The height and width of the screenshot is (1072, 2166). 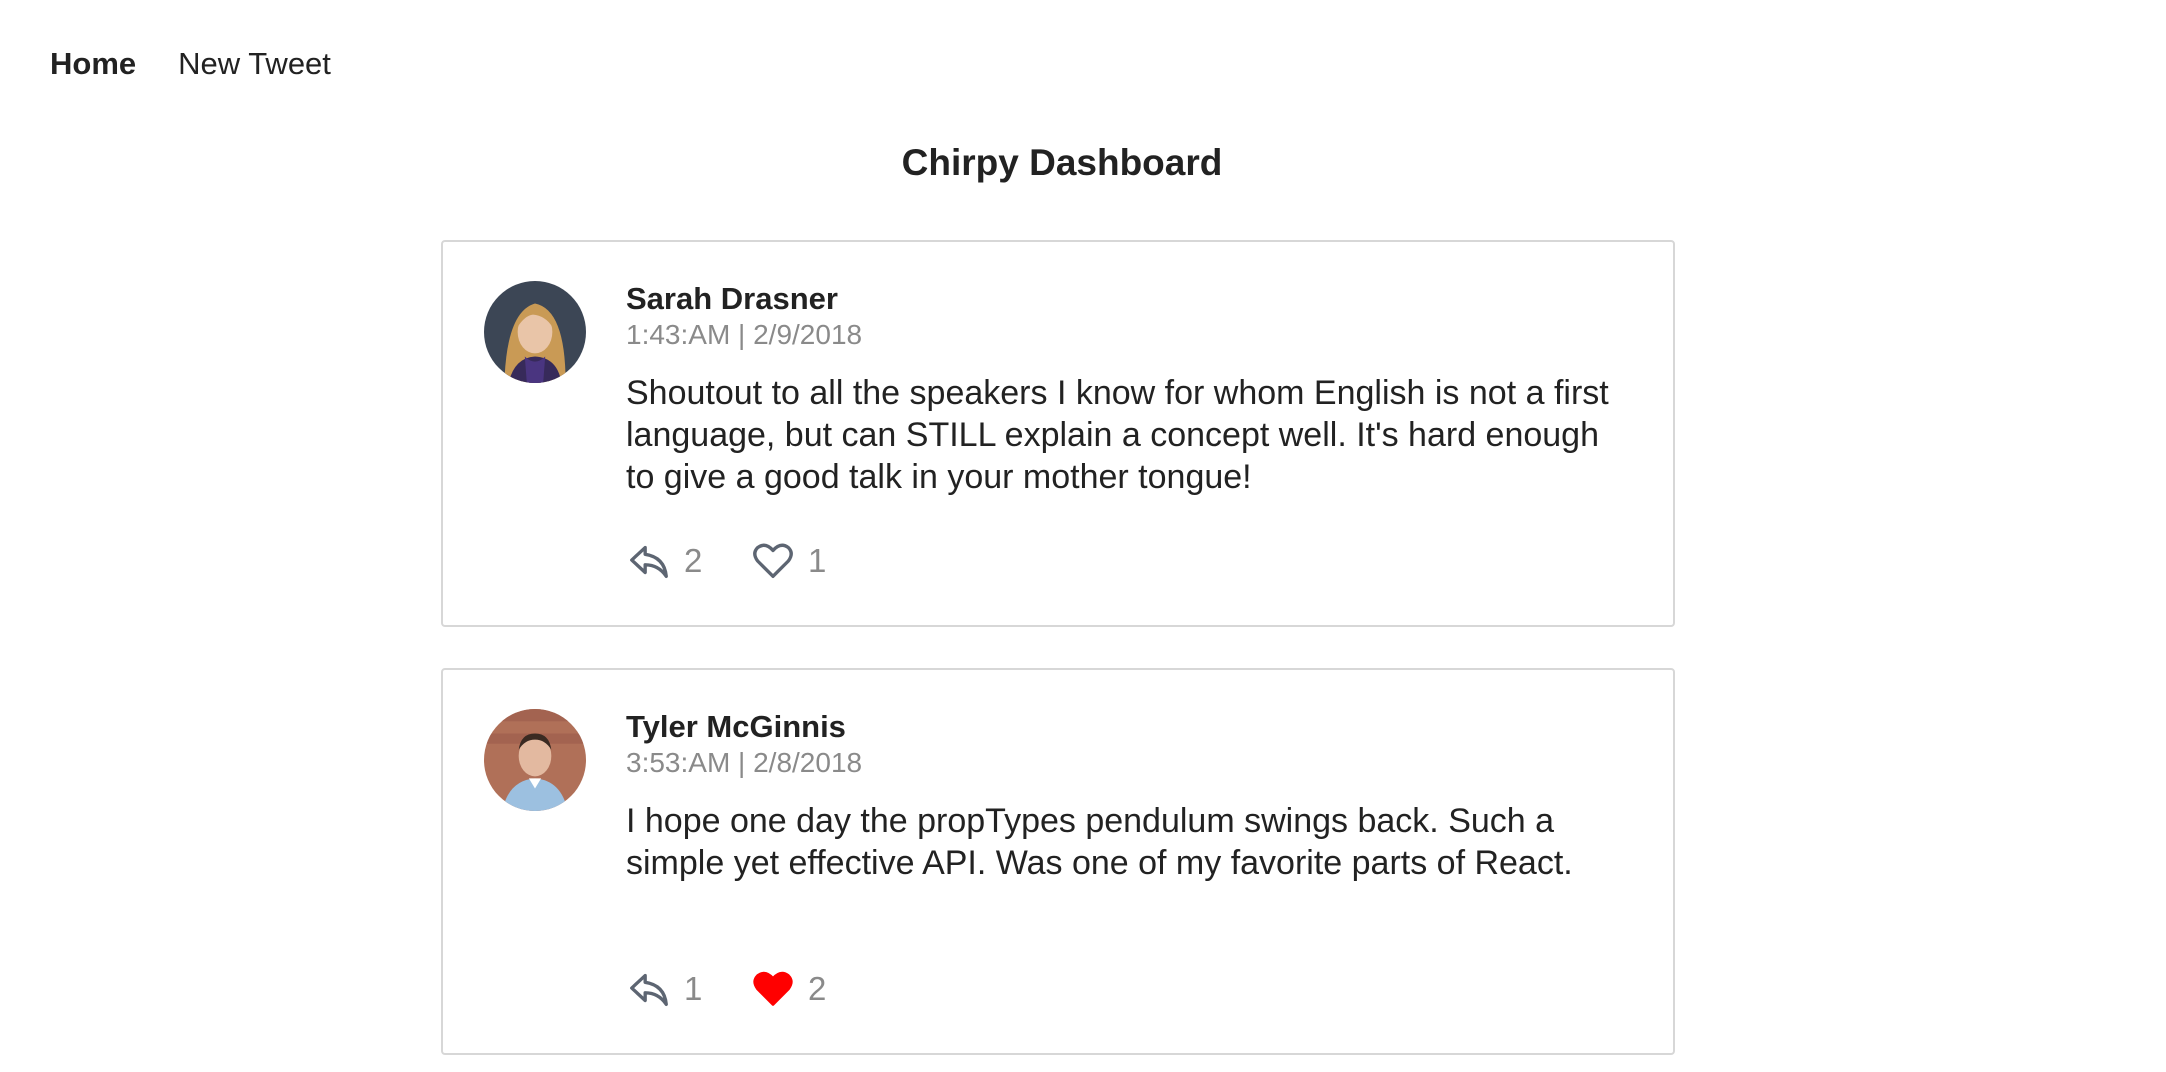 What do you see at coordinates (744, 334) in the screenshot?
I see `tweet-timestamp: 1:43:AM | 2/9/2018` at bounding box center [744, 334].